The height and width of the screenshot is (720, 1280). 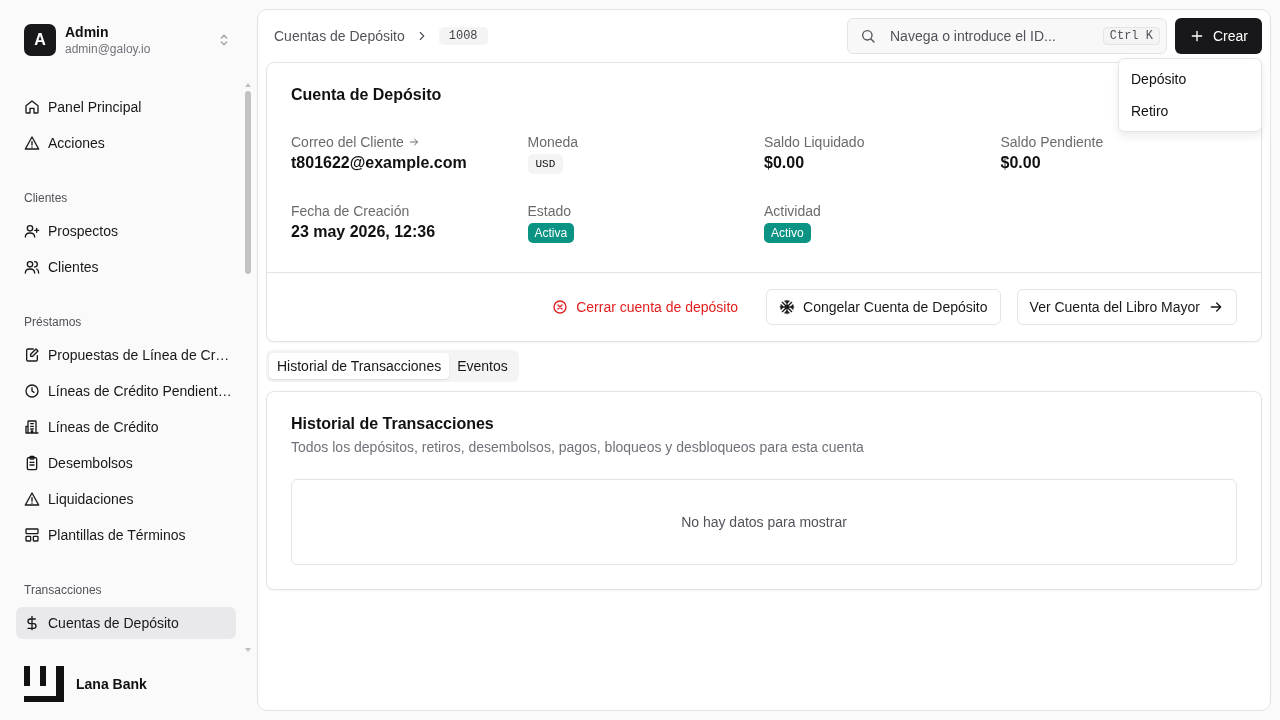 What do you see at coordinates (764, 522) in the screenshot?
I see `empty-message: No hay datos para mostrar` at bounding box center [764, 522].